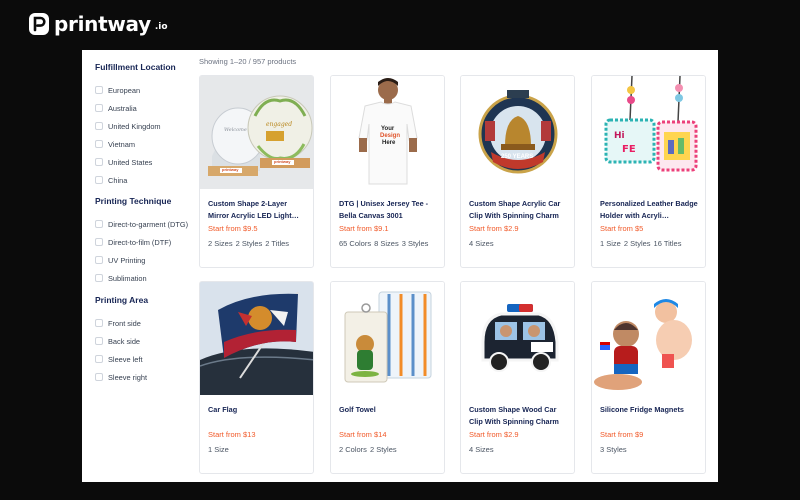  Describe the element at coordinates (667, 243) in the screenshot. I see `meta-item: 16 Titles` at that location.